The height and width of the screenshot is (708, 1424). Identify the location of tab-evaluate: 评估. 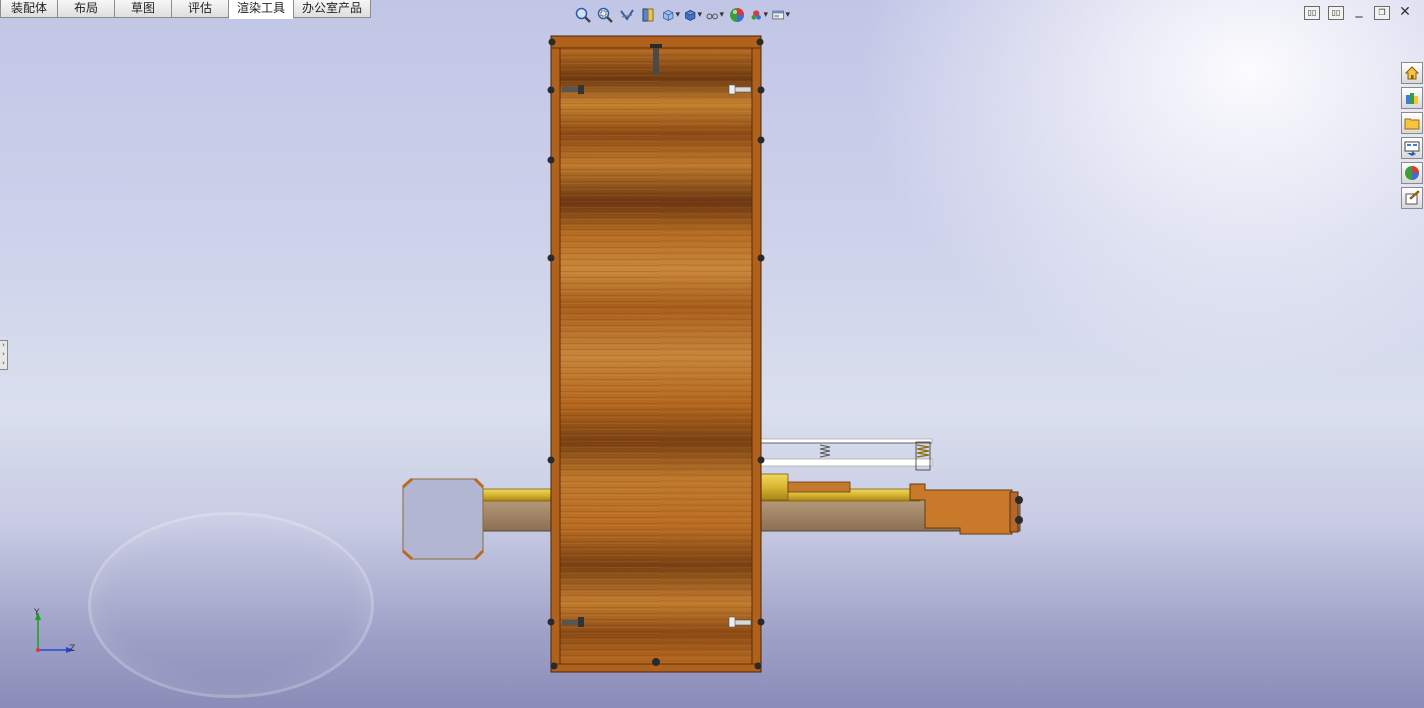
(200, 9).